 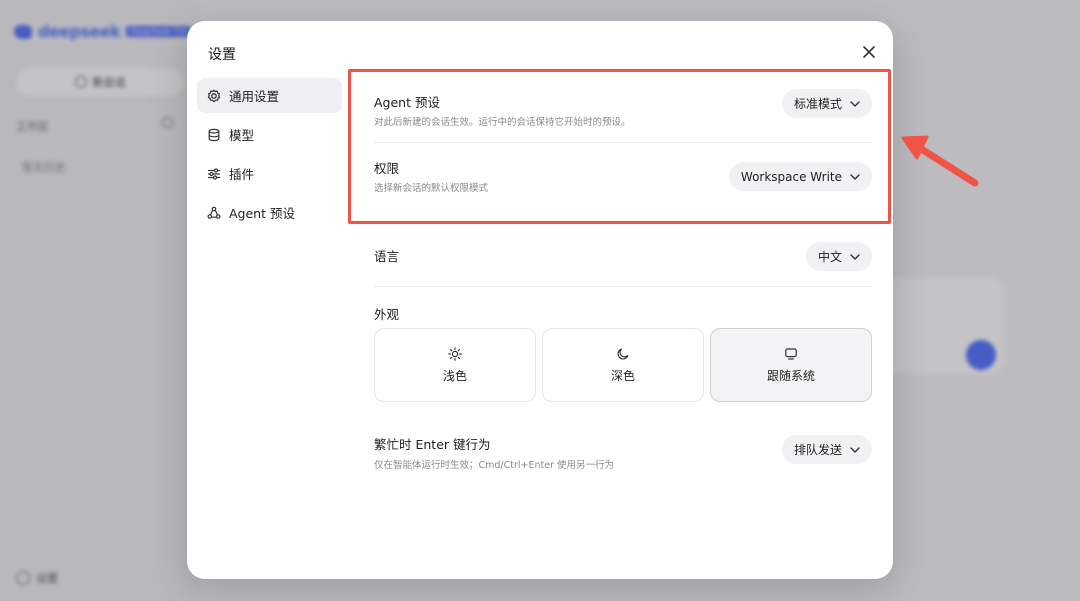 I want to click on theme-option-dark: 深色, so click(x=623, y=365).